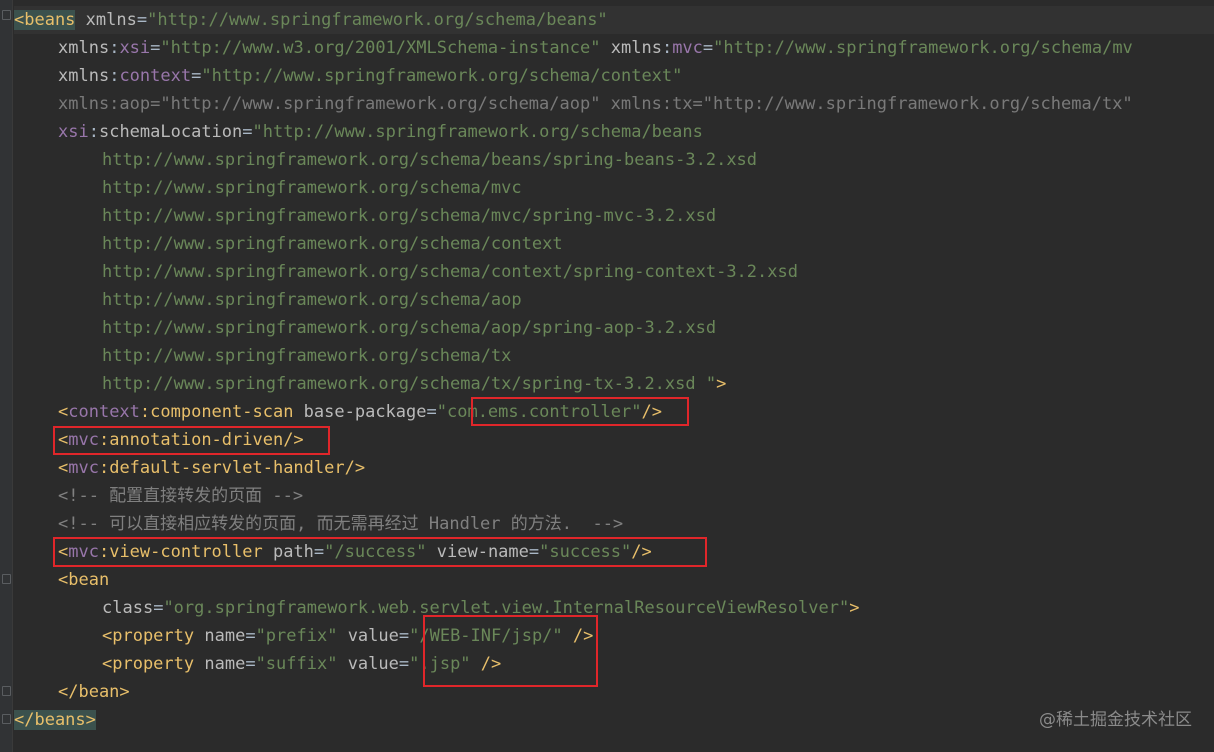 The image size is (1214, 752). Describe the element at coordinates (216, 412) in the screenshot. I see `code-token: :component-scan` at that location.